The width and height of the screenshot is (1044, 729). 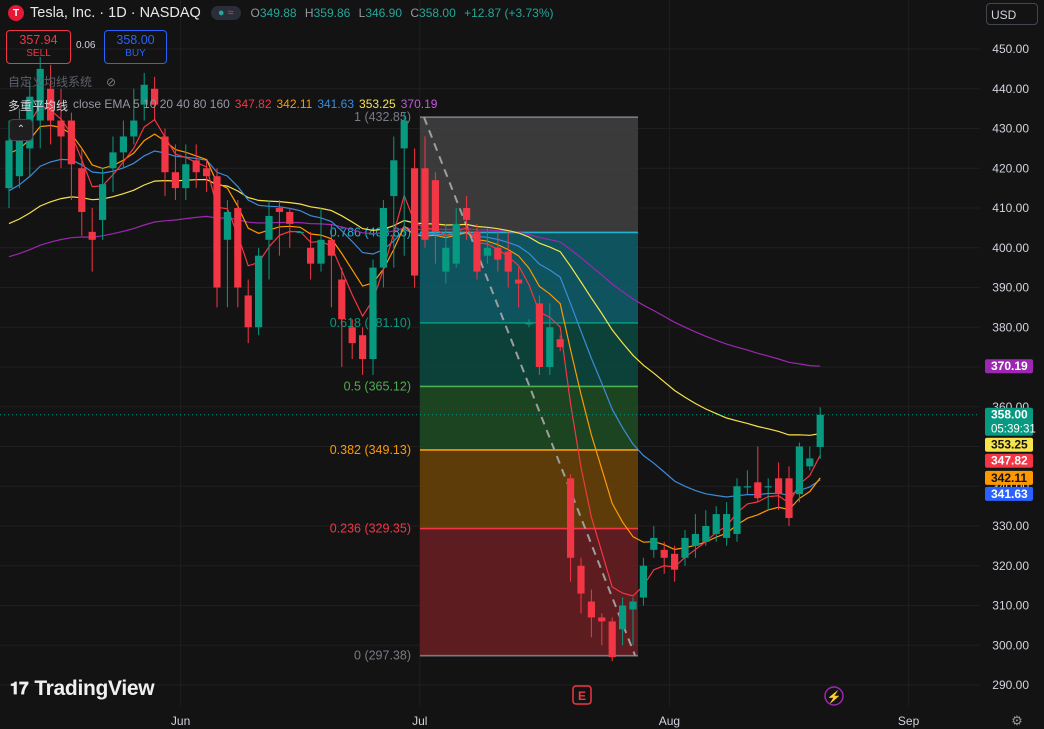 What do you see at coordinates (1010, 606) in the screenshot?
I see `price-tick-label: 310.00` at bounding box center [1010, 606].